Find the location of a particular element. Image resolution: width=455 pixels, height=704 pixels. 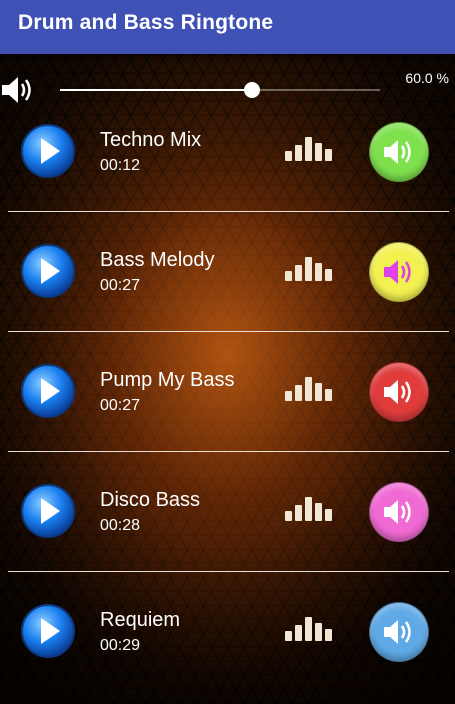

ringtone-duration: 00:29 is located at coordinates (120, 645).